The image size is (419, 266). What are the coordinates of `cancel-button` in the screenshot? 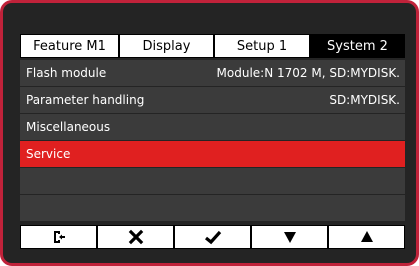 It's located at (135, 237).